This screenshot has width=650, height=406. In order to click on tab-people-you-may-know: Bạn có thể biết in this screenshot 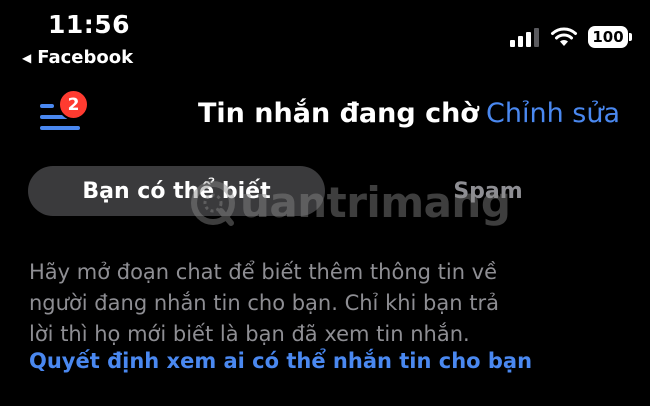, I will do `click(176, 191)`.